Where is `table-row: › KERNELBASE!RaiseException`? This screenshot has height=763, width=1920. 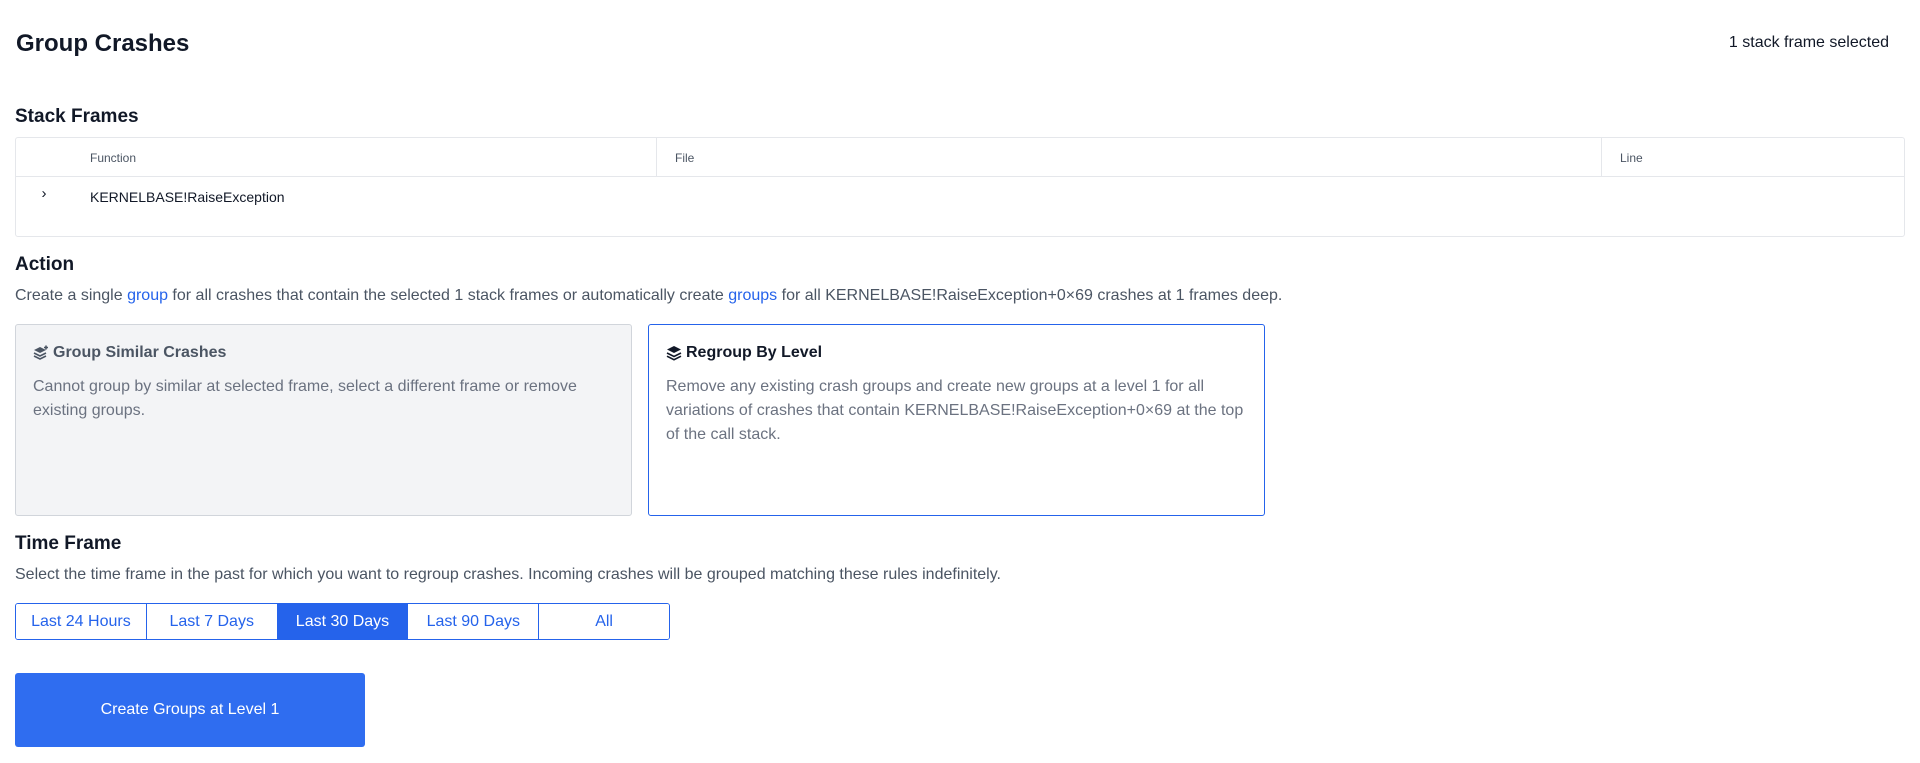
table-row: › KERNELBASE!RaiseException is located at coordinates (960, 197).